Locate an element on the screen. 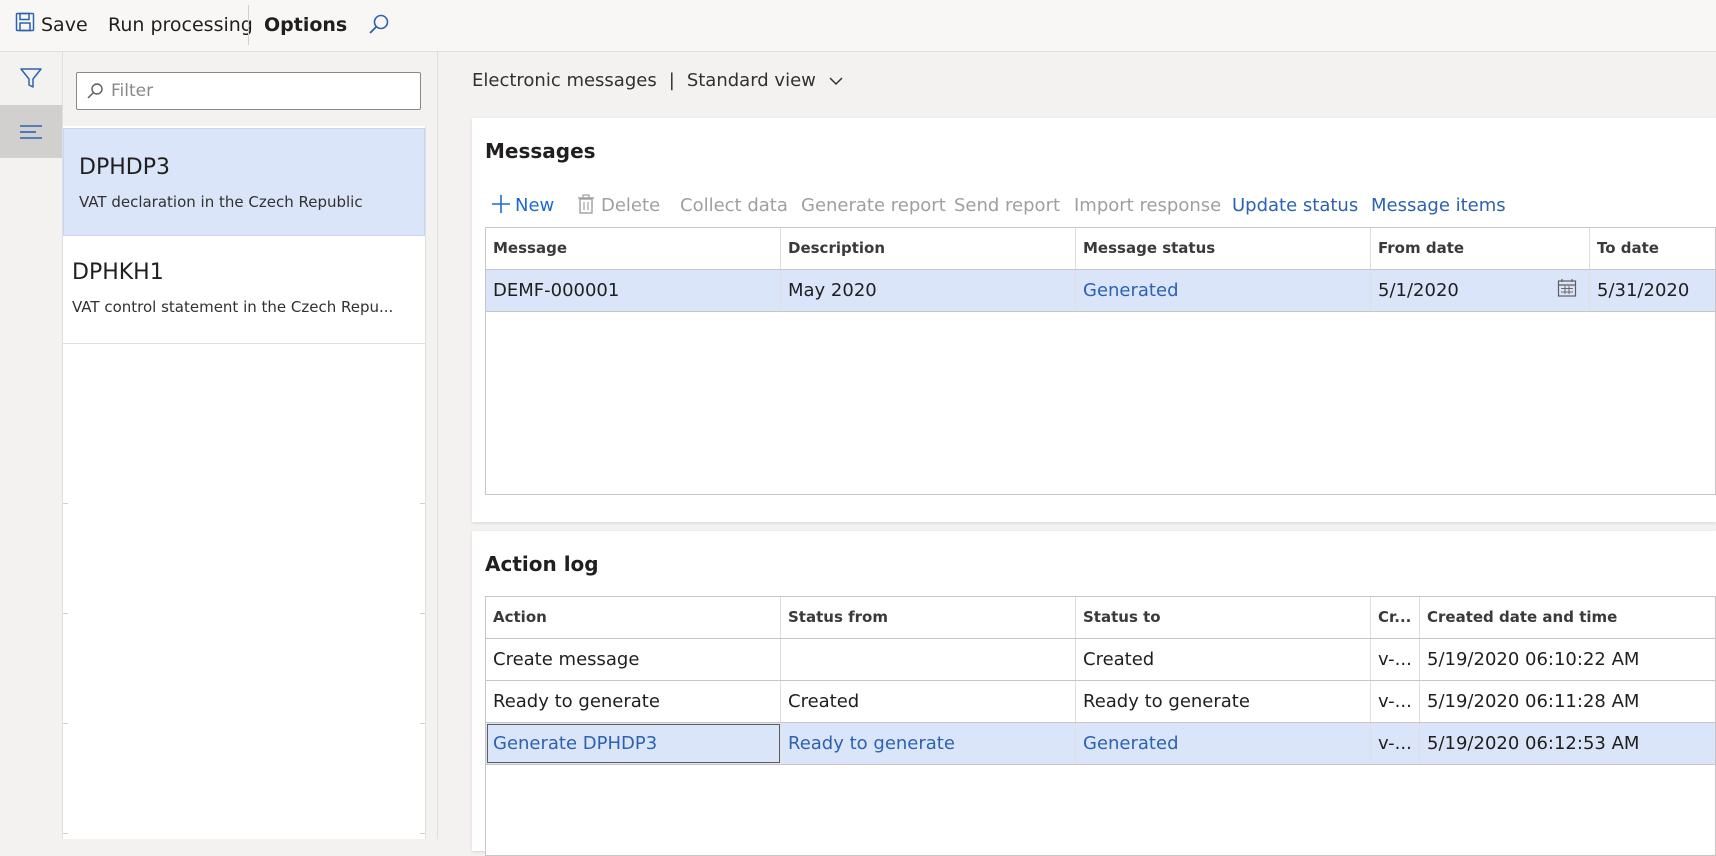 The width and height of the screenshot is (1716, 856). list-icon is located at coordinates (31, 132).